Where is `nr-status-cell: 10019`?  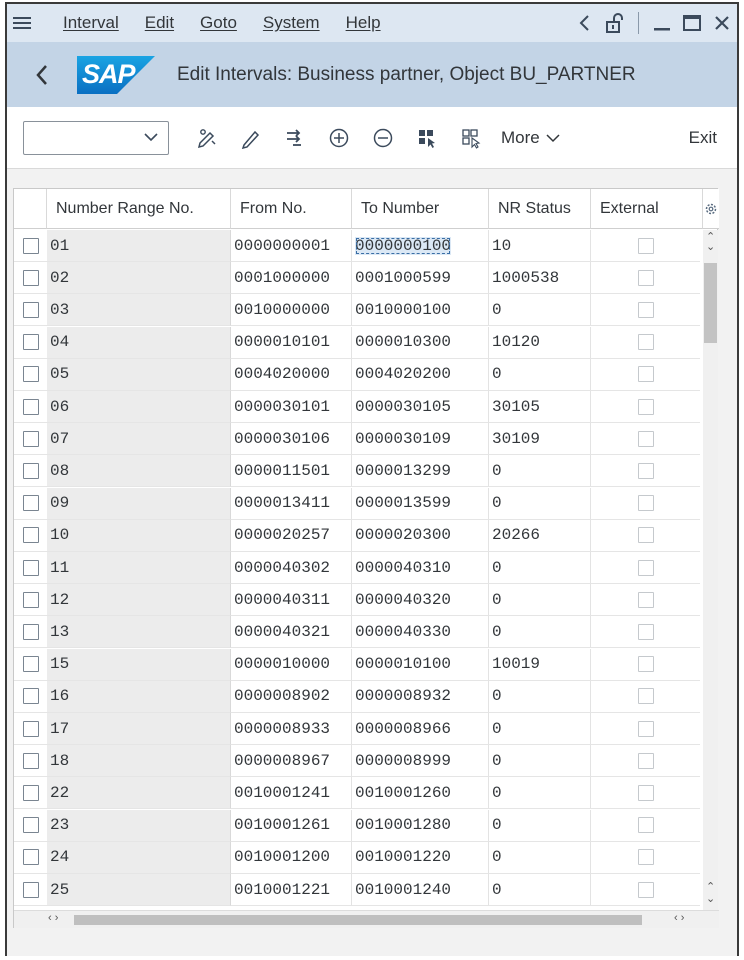
nr-status-cell: 10019 is located at coordinates (540, 664).